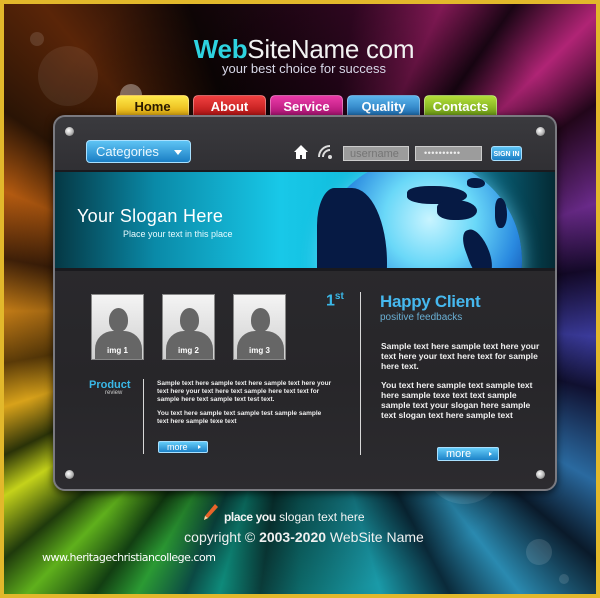 The height and width of the screenshot is (598, 600). I want to click on rank-number: 1, so click(330, 301).